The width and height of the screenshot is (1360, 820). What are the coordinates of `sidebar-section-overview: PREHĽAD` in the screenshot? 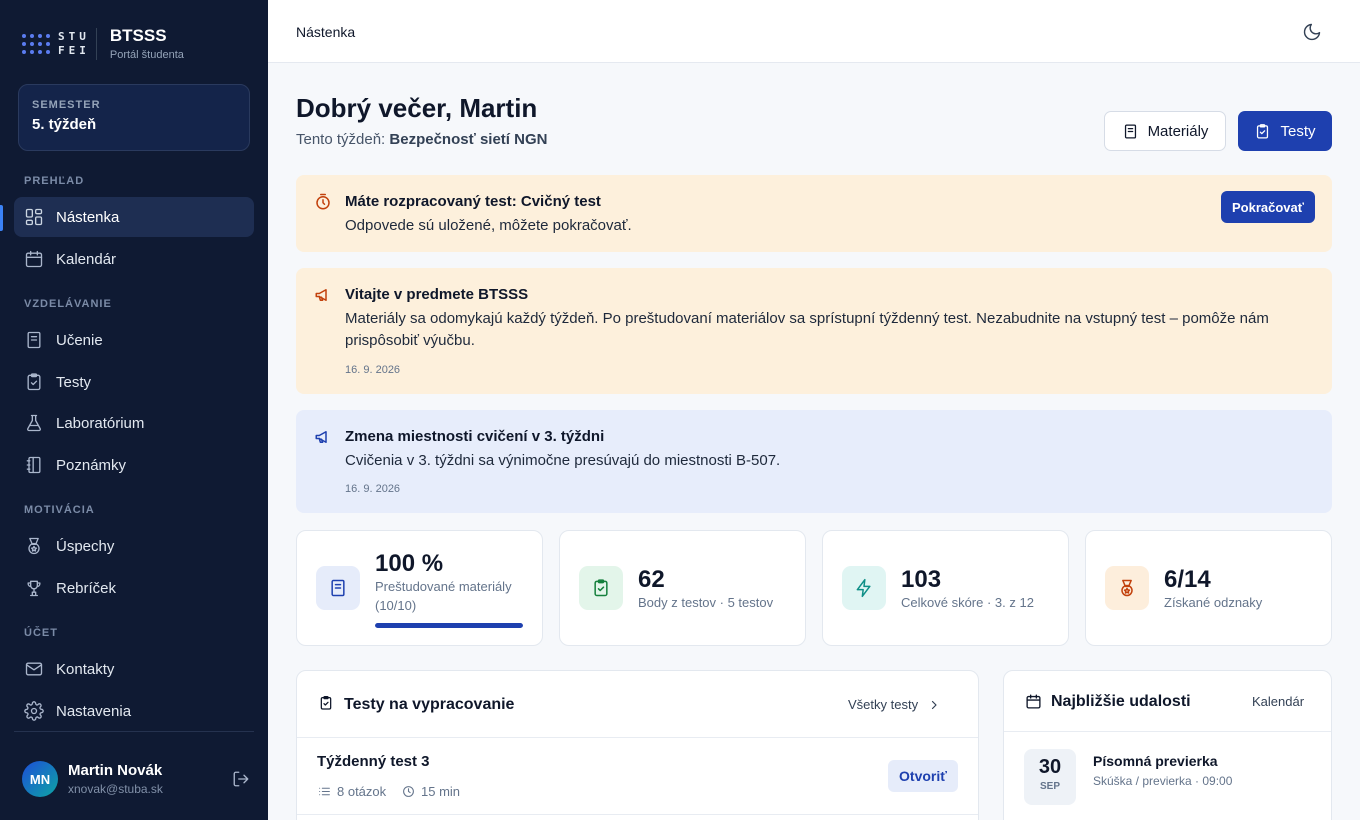 It's located at (54, 181).